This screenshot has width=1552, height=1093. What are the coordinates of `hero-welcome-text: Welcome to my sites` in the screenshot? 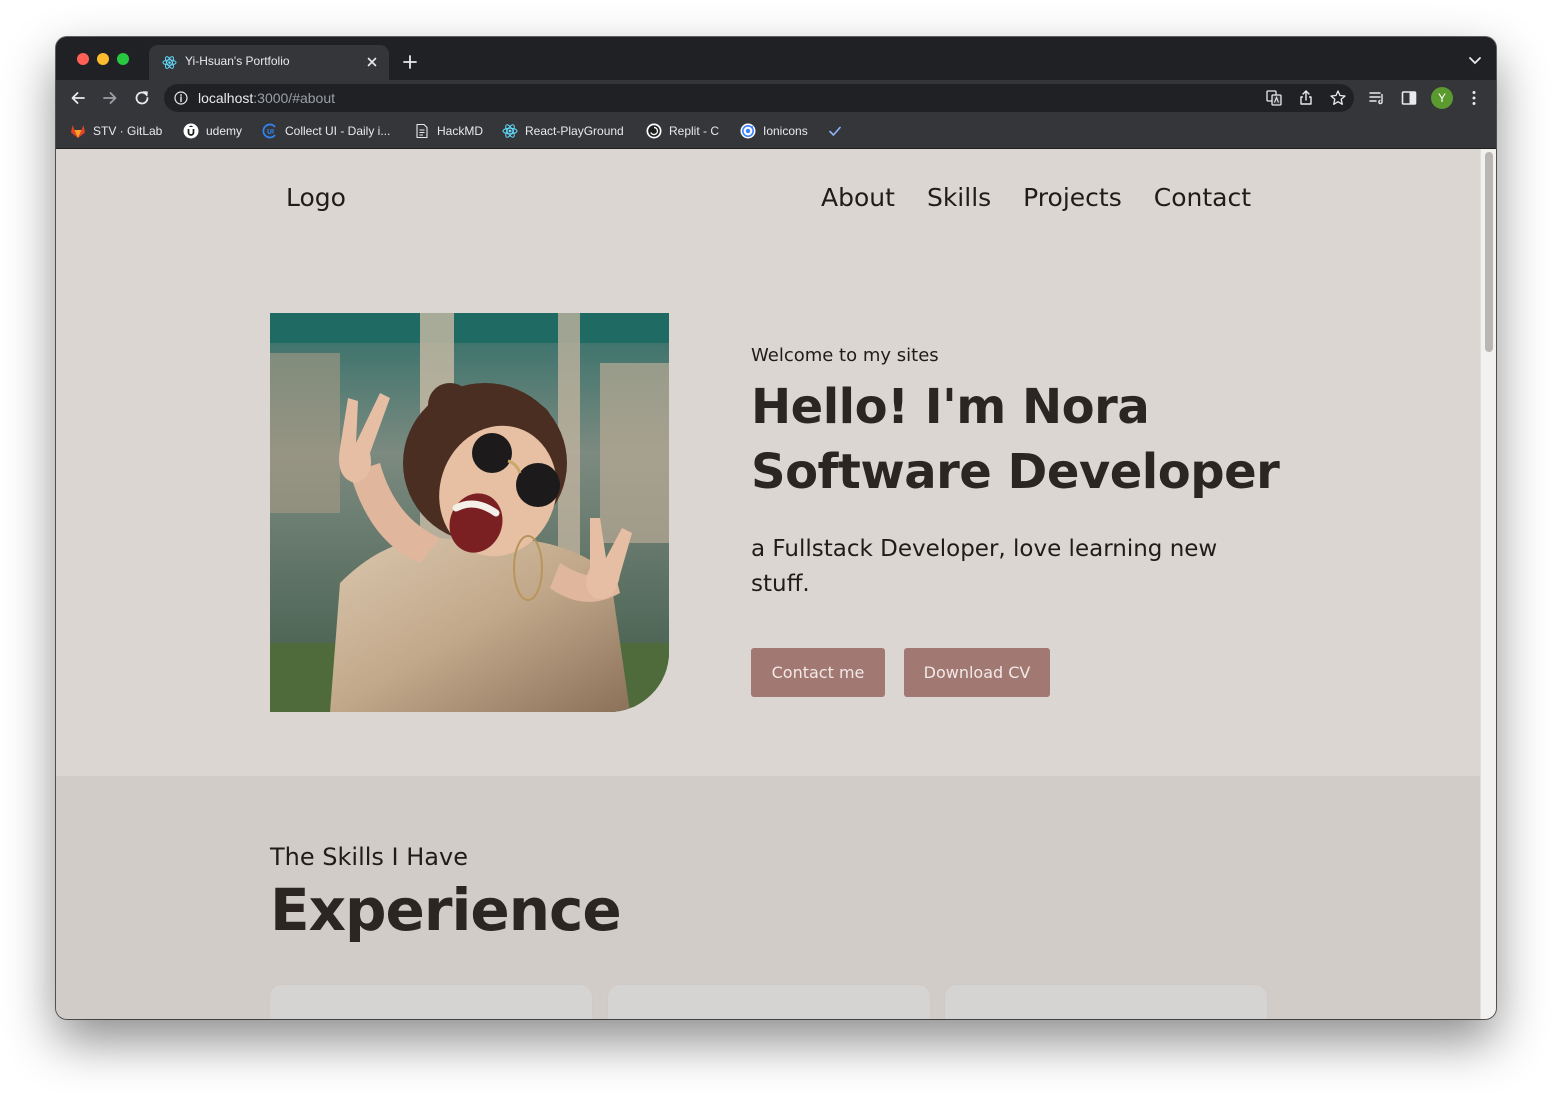 It's located at (845, 355).